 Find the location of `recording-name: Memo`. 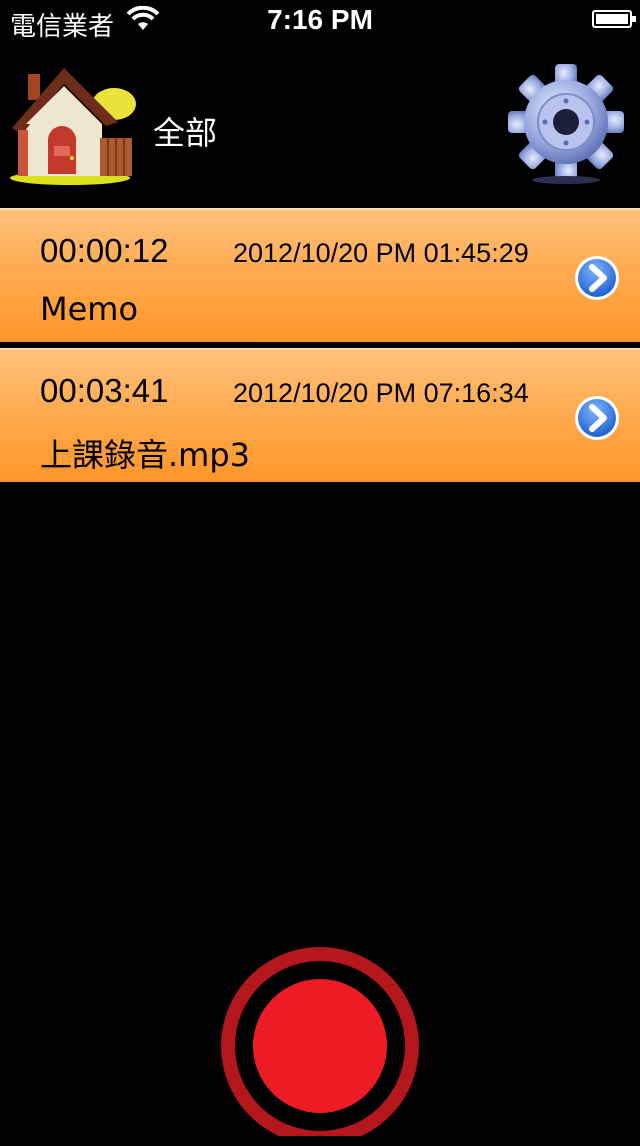

recording-name: Memo is located at coordinates (89, 309).